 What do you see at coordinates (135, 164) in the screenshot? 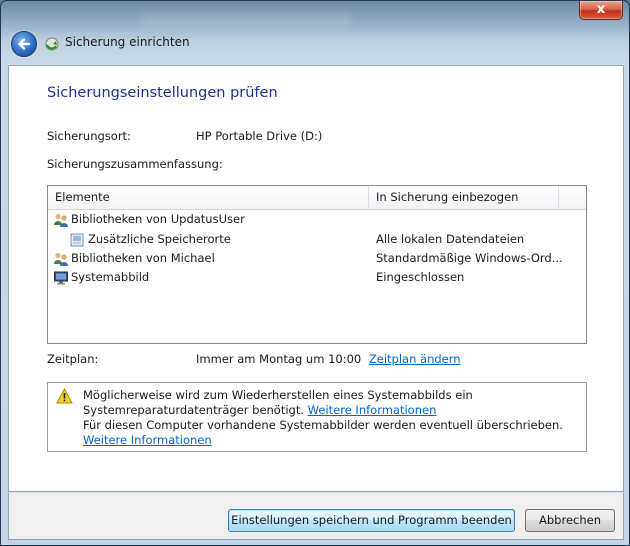
I see `backup-summary-label: Sicherungszusammenfassung:` at bounding box center [135, 164].